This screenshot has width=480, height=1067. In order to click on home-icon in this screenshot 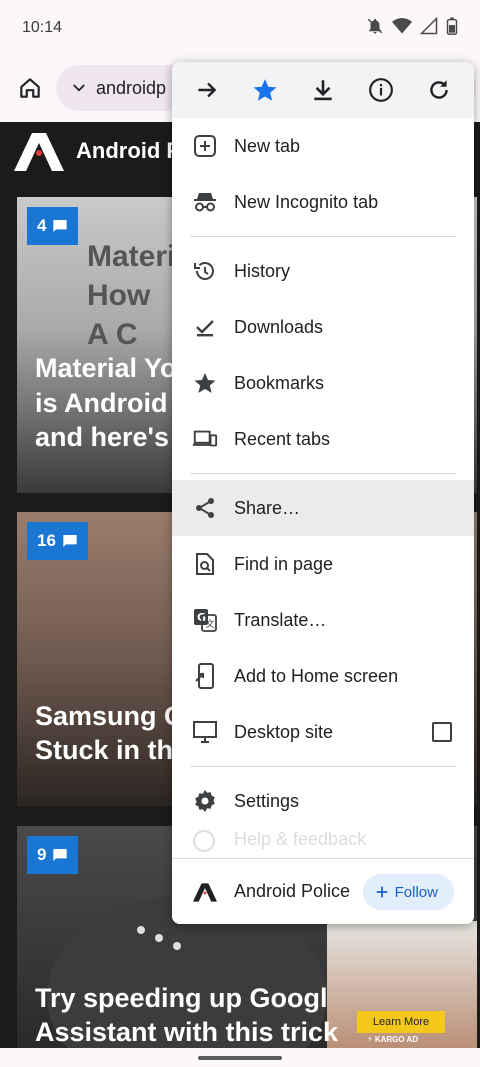, I will do `click(30, 88)`.